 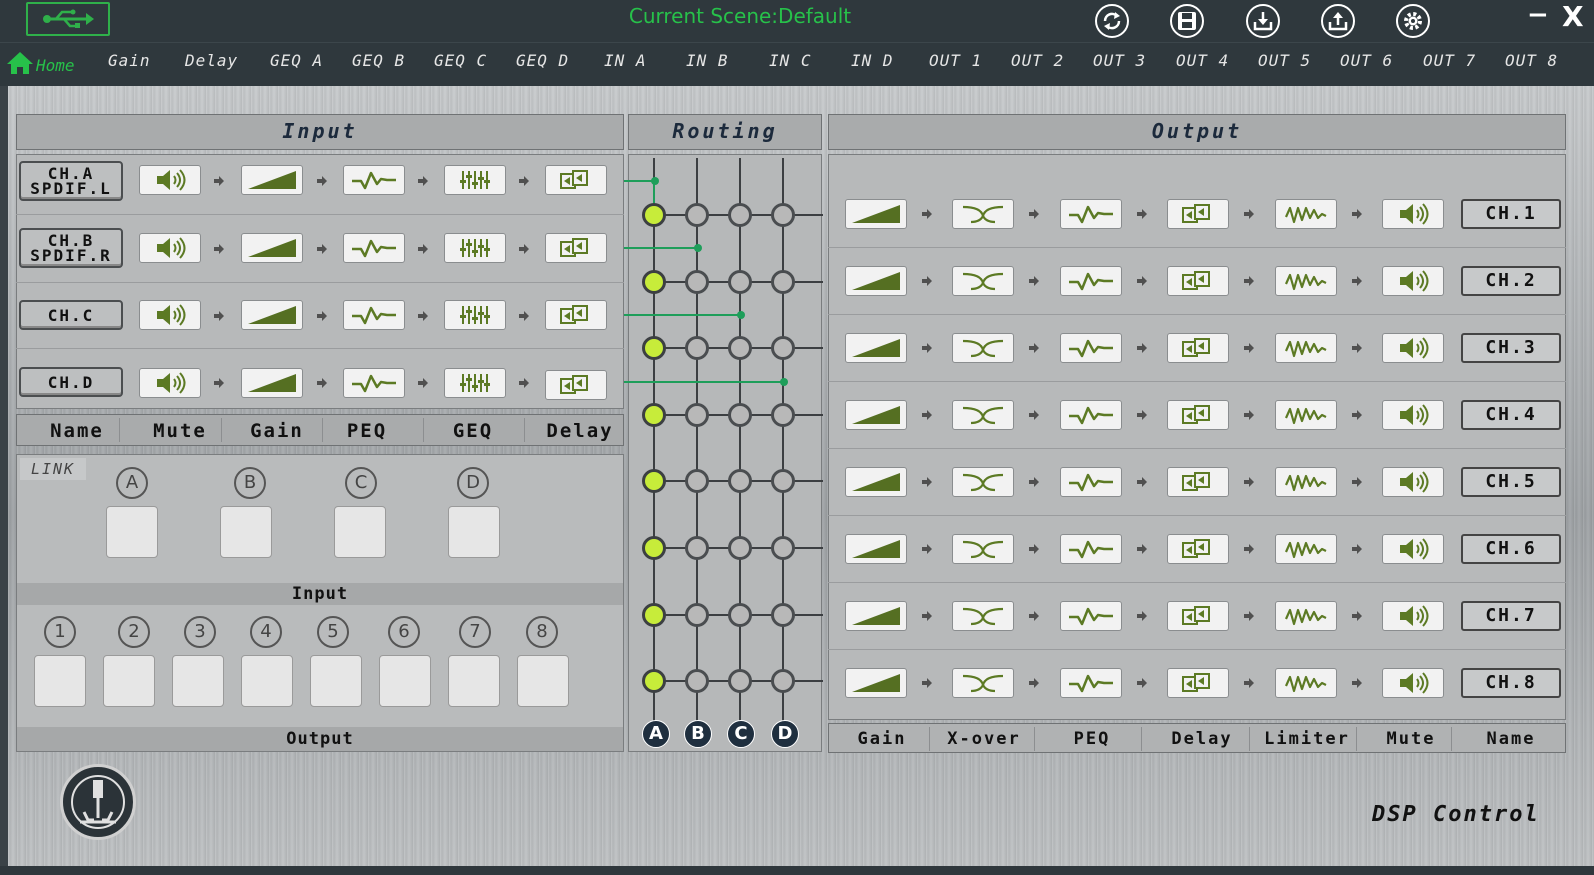 I want to click on nav-home: Home, so click(x=40, y=63).